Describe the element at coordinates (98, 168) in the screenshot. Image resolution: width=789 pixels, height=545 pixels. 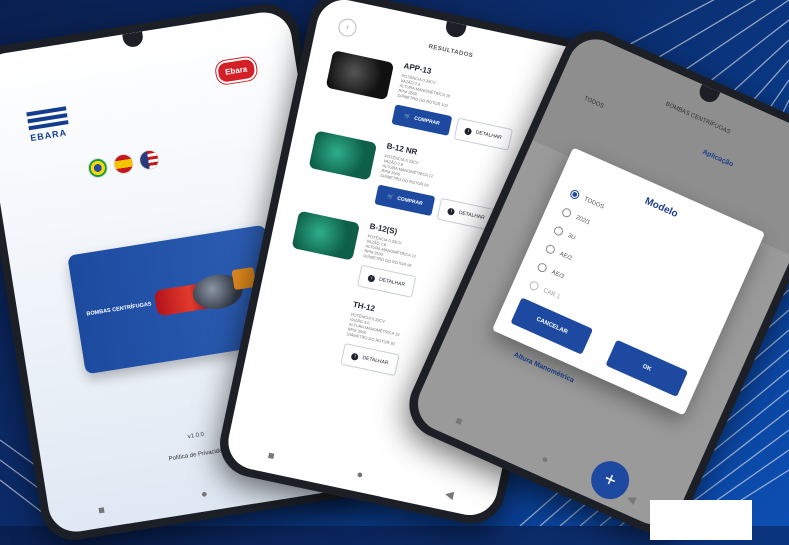
I see `brazil-flag-icon` at that location.